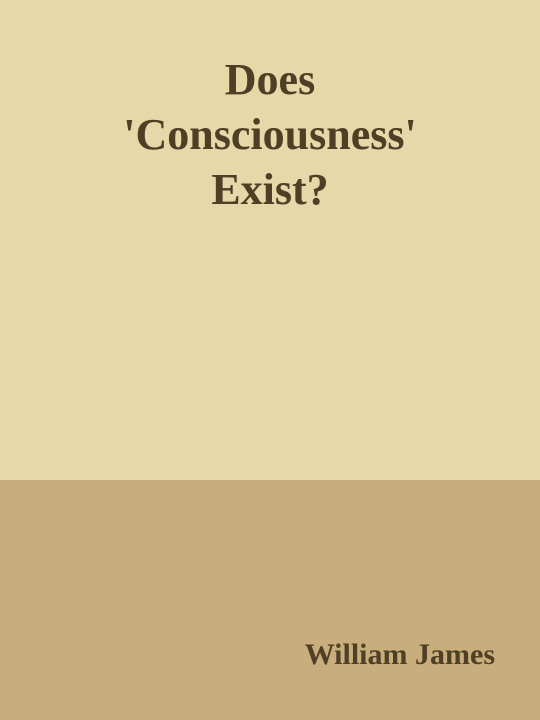  What do you see at coordinates (399, 654) in the screenshot?
I see `author-name: William James` at bounding box center [399, 654].